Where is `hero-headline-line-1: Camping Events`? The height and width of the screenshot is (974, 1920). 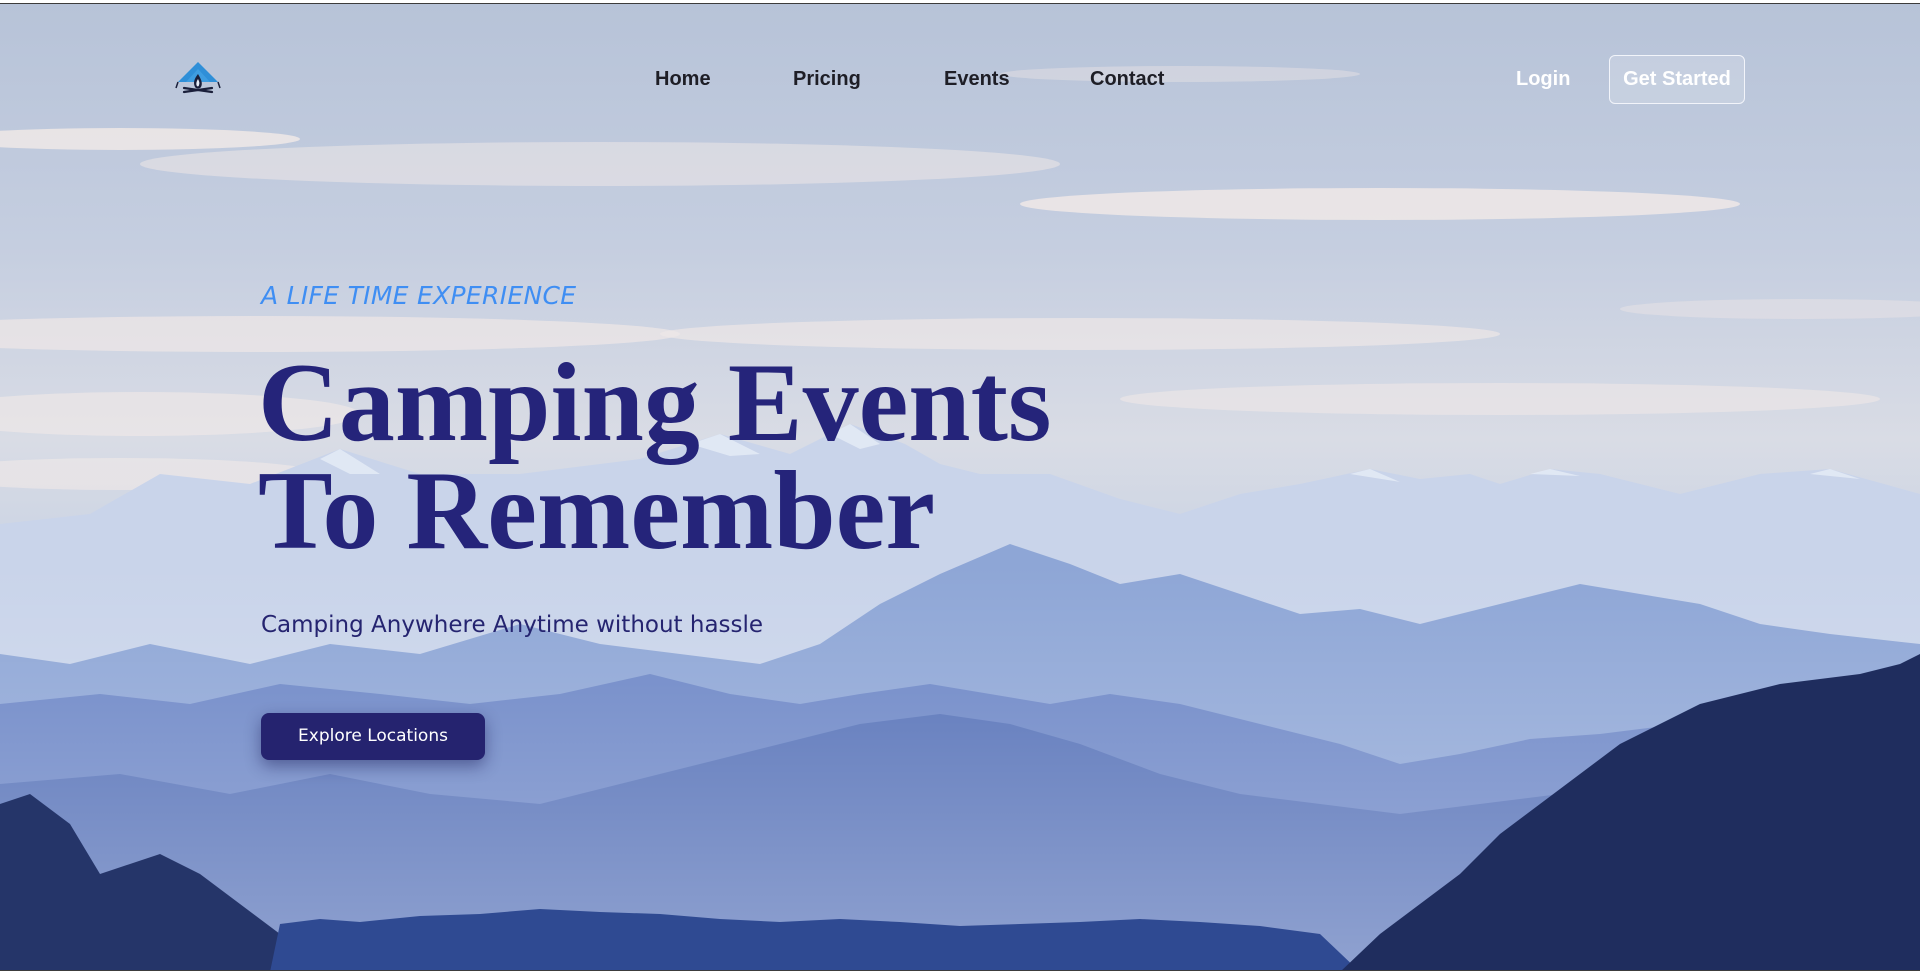
hero-headline-line-1: Camping Events is located at coordinates (655, 403).